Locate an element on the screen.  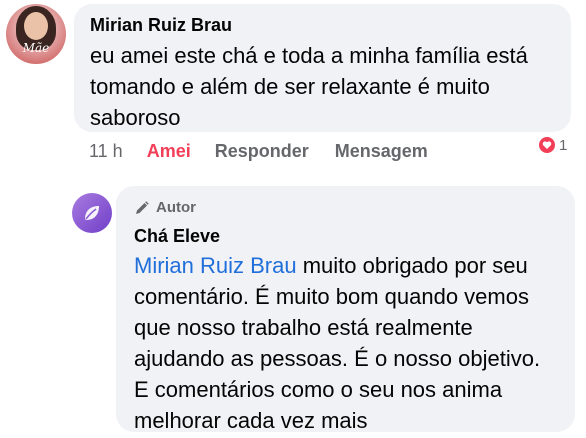
comment-author: Mirian Ruiz Brau is located at coordinates (323, 25).